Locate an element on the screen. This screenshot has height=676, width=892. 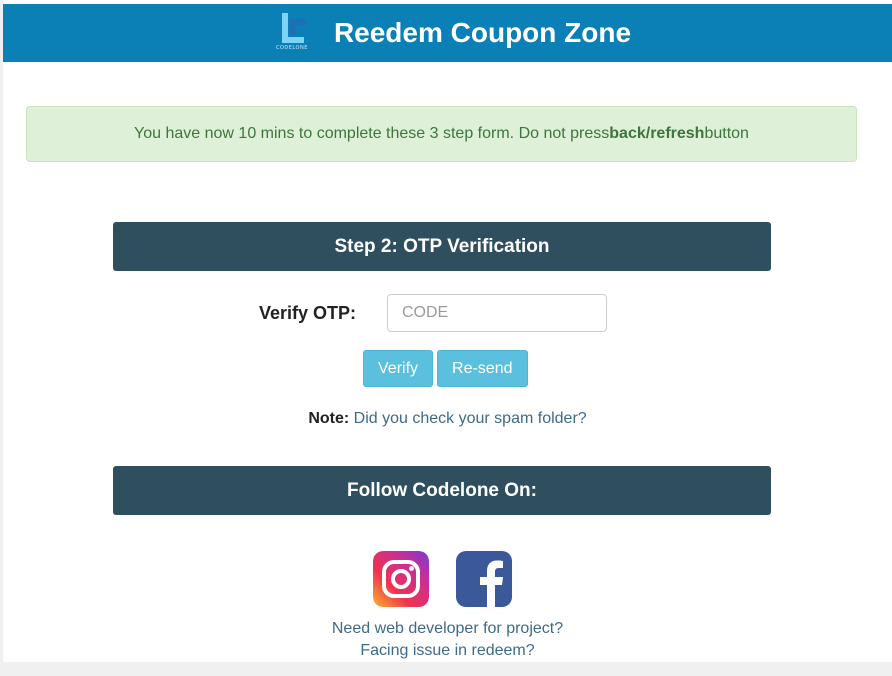
header-bar: CODELONE Reedem Coupon Zone is located at coordinates (447, 33).